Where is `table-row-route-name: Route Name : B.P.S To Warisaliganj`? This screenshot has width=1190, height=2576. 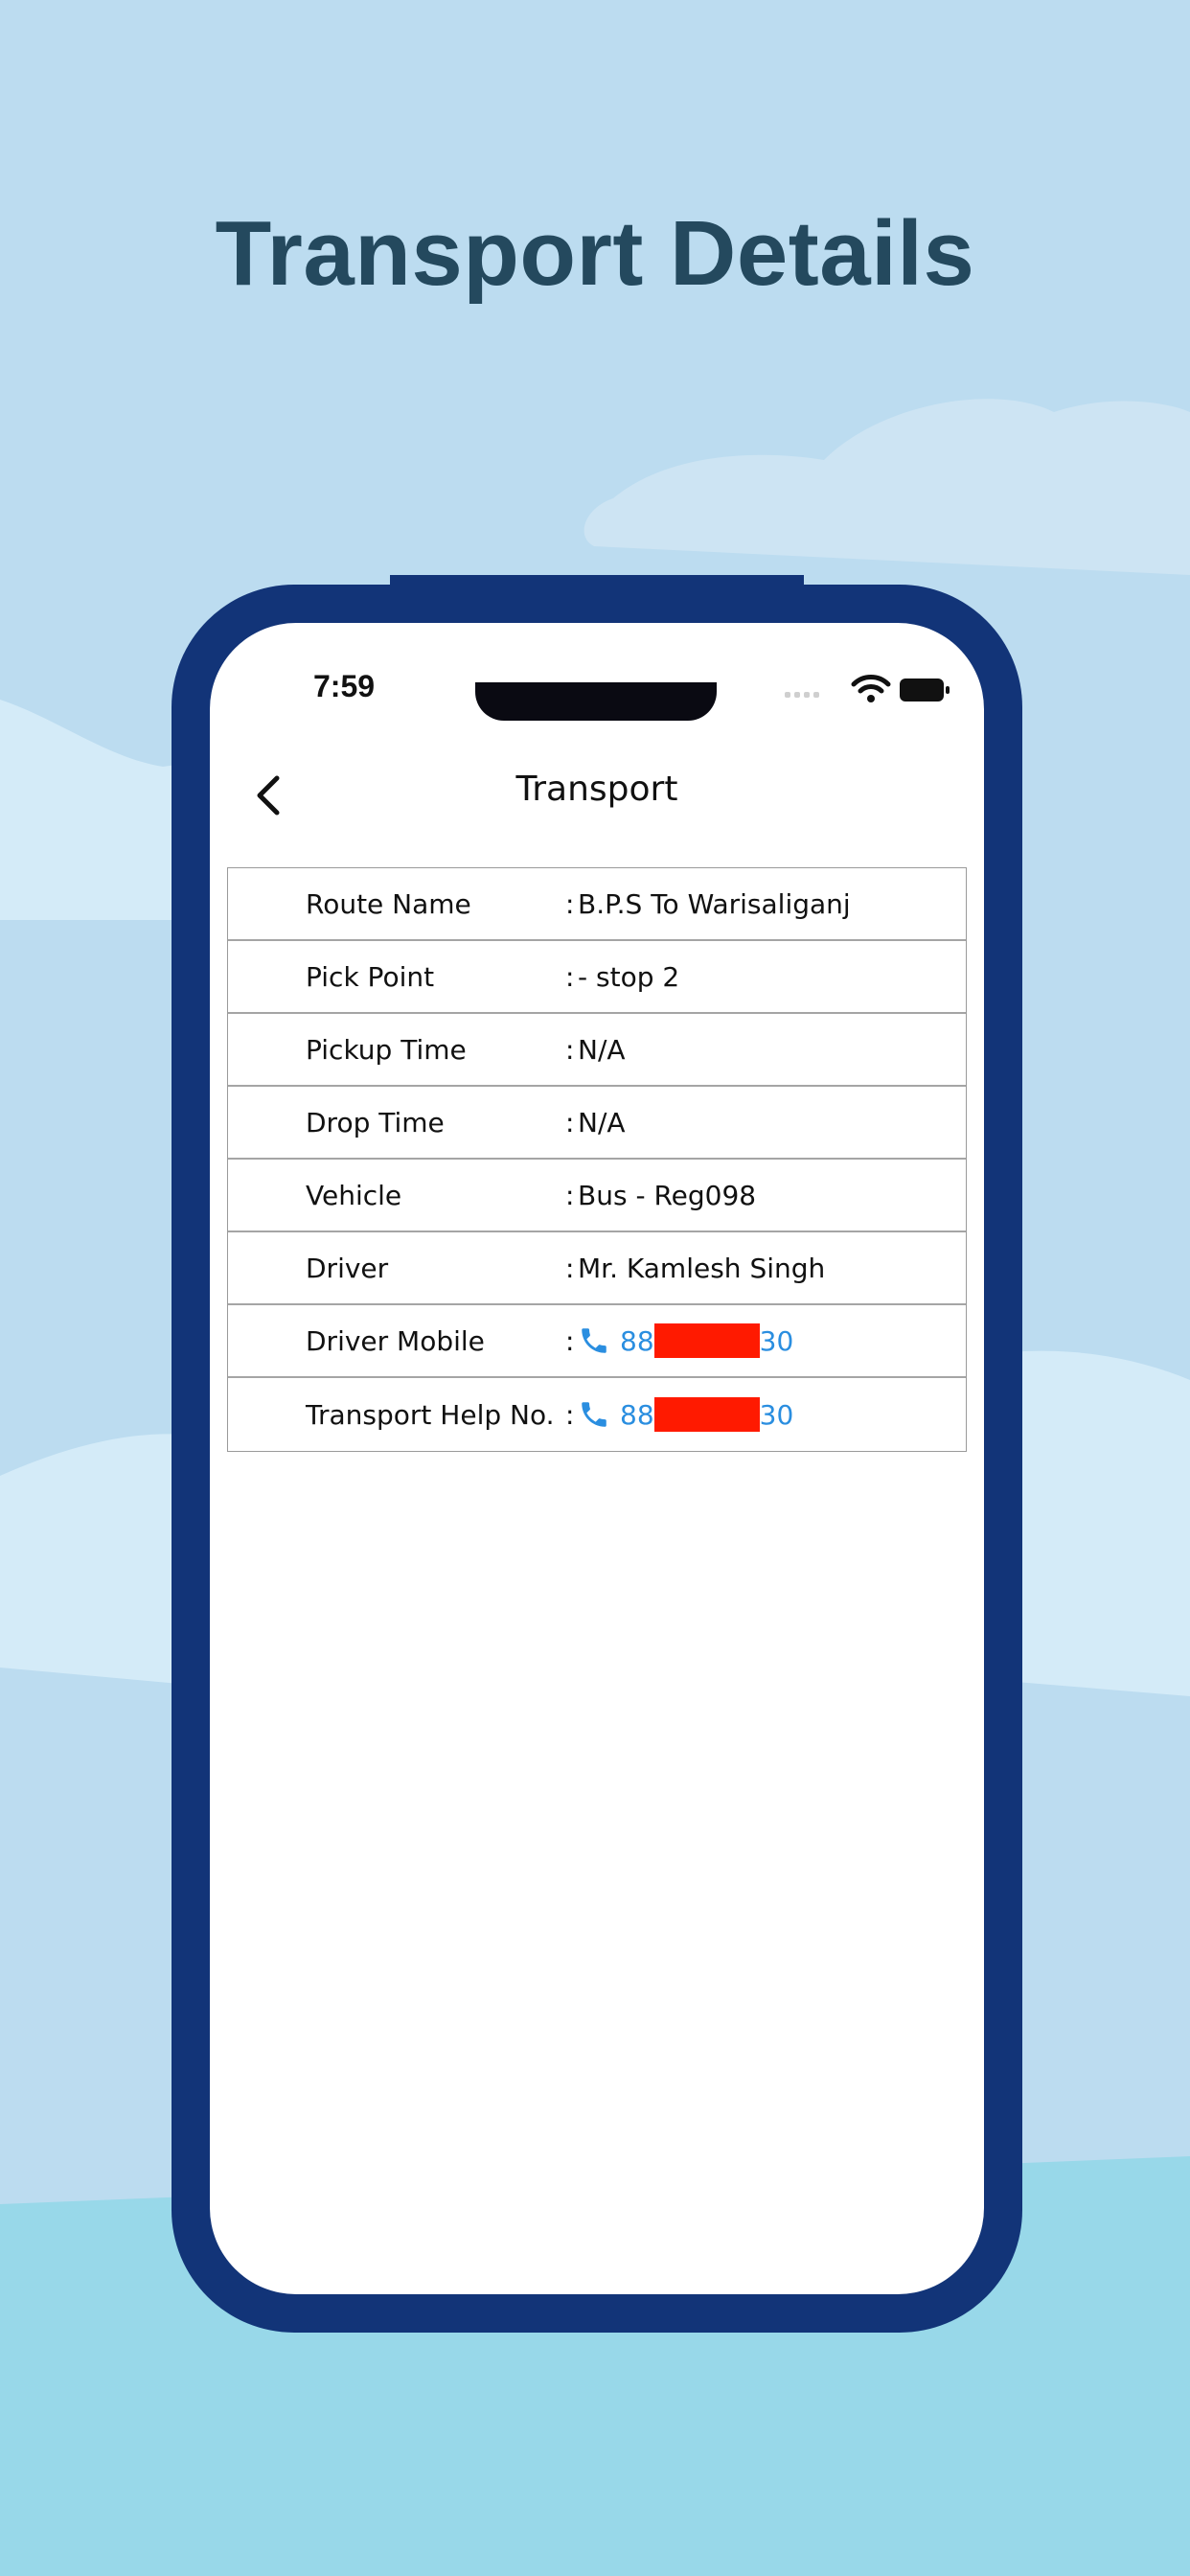
table-row-route-name: Route Name : B.P.S To Warisaliganj is located at coordinates (597, 904).